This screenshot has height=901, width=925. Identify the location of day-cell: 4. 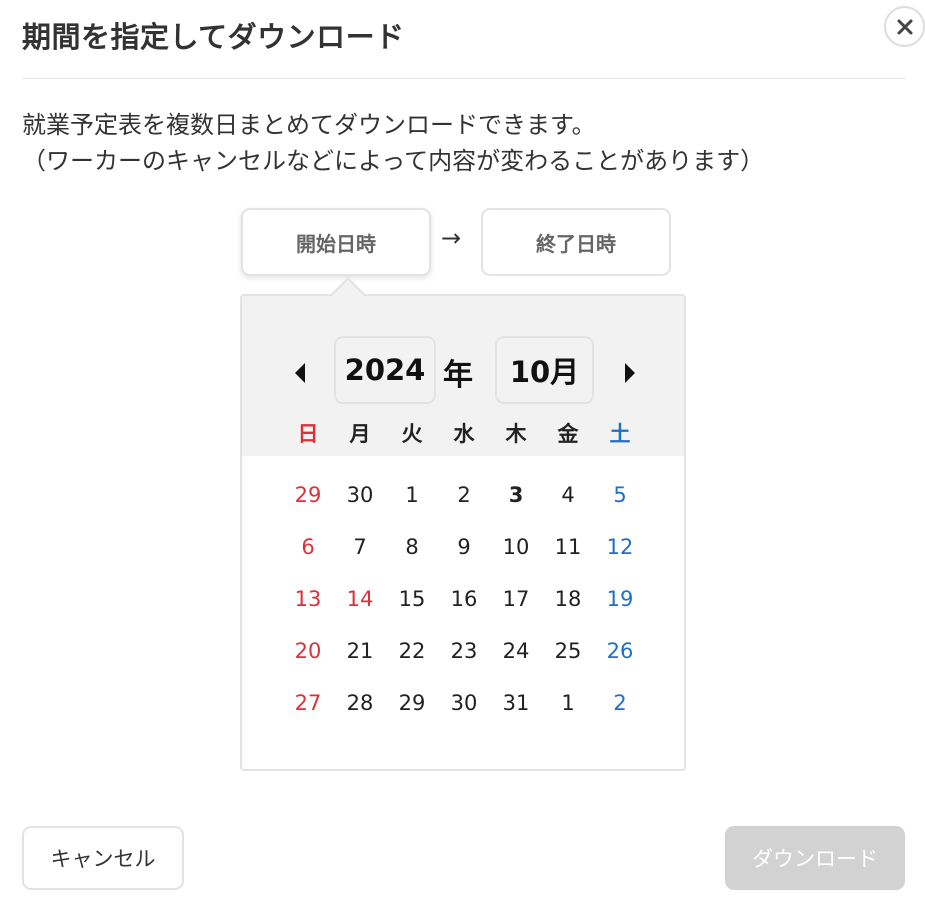
(568, 495).